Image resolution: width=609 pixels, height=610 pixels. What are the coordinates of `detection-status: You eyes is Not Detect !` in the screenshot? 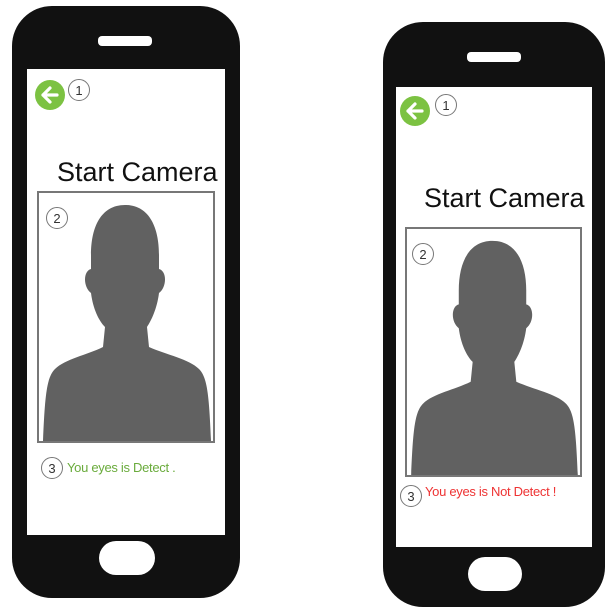 It's located at (491, 491).